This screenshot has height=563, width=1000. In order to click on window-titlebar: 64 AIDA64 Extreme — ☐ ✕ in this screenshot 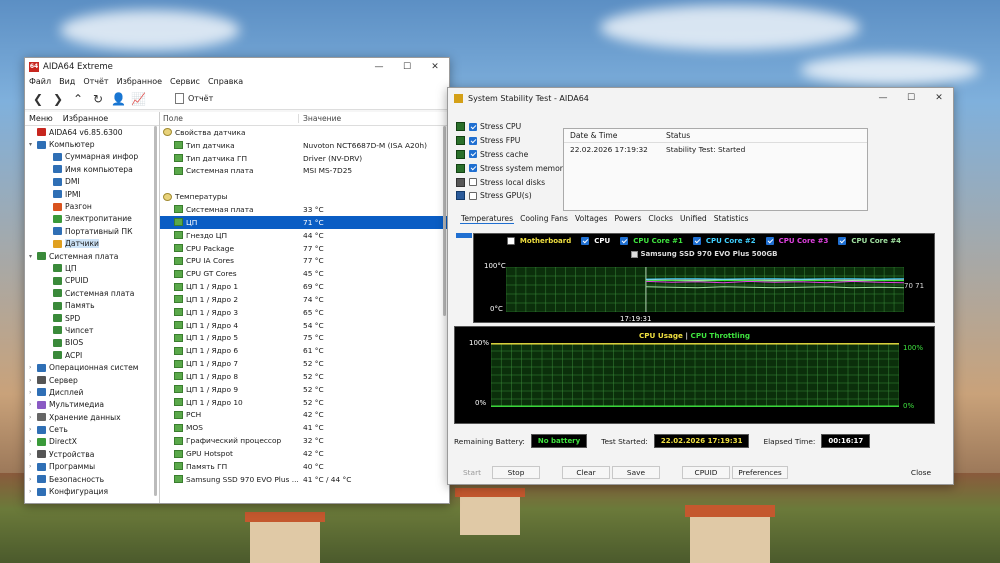, I will do `click(237, 66)`.